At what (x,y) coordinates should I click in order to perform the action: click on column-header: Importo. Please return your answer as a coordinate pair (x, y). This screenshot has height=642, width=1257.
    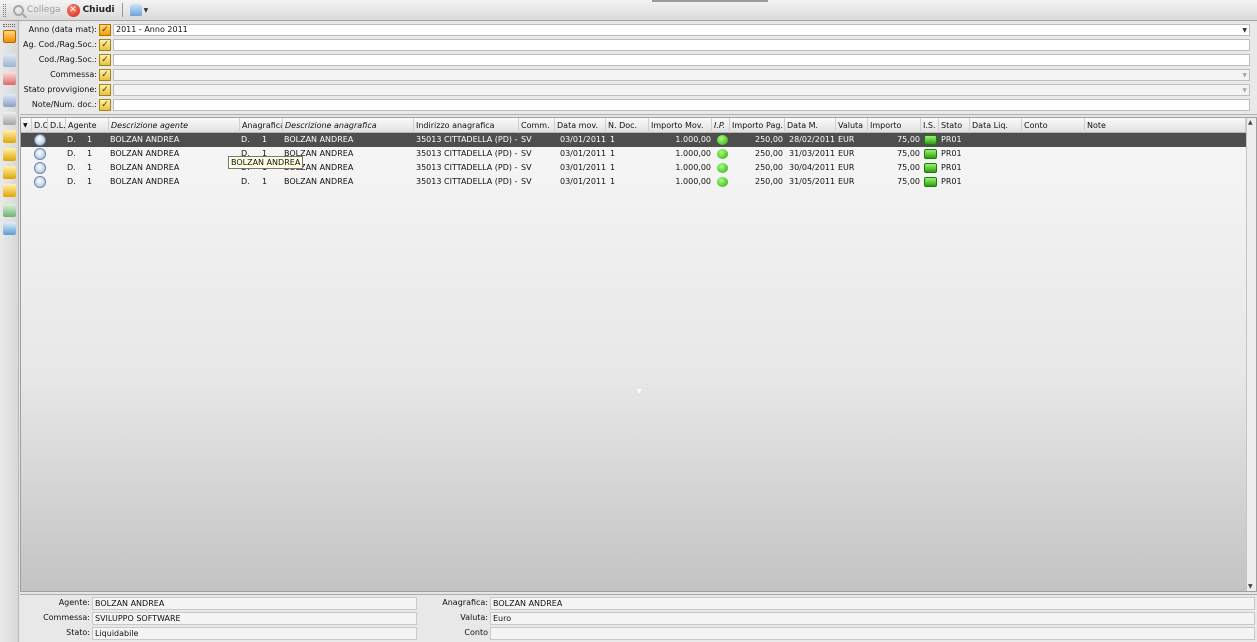
    Looking at the image, I should click on (894, 125).